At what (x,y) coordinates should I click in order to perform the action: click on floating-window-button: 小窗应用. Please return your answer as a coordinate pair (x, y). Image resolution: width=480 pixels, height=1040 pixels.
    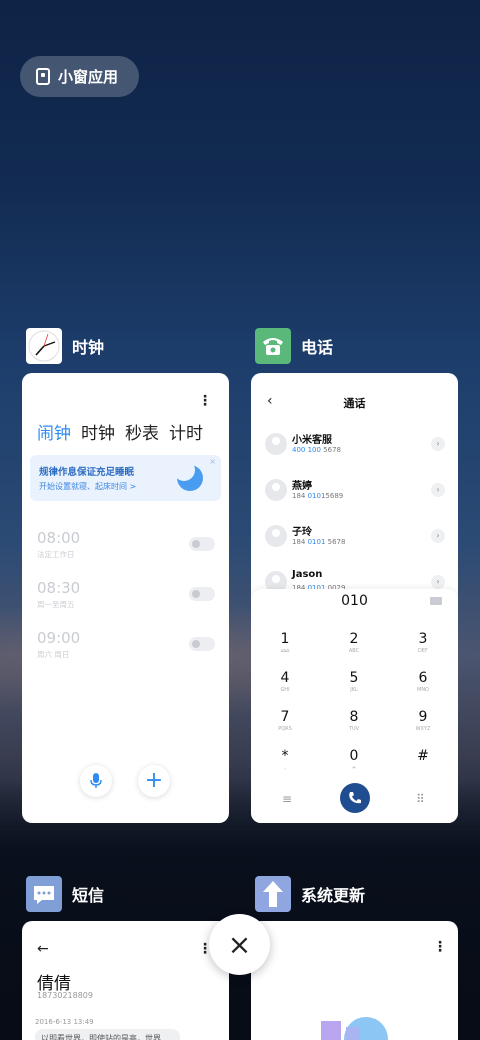
    Looking at the image, I should click on (79, 76).